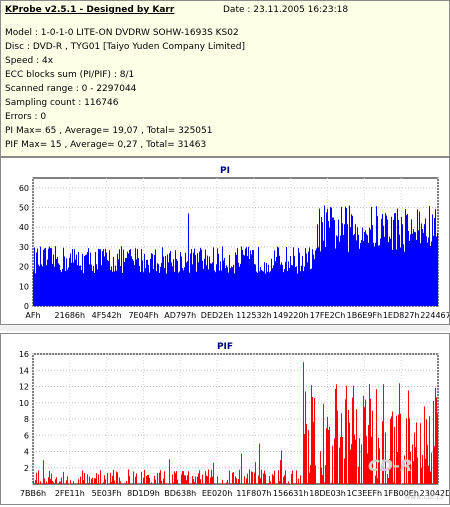  Describe the element at coordinates (24, 267) in the screenshot. I see `pi-y-tick-label: 20` at that location.